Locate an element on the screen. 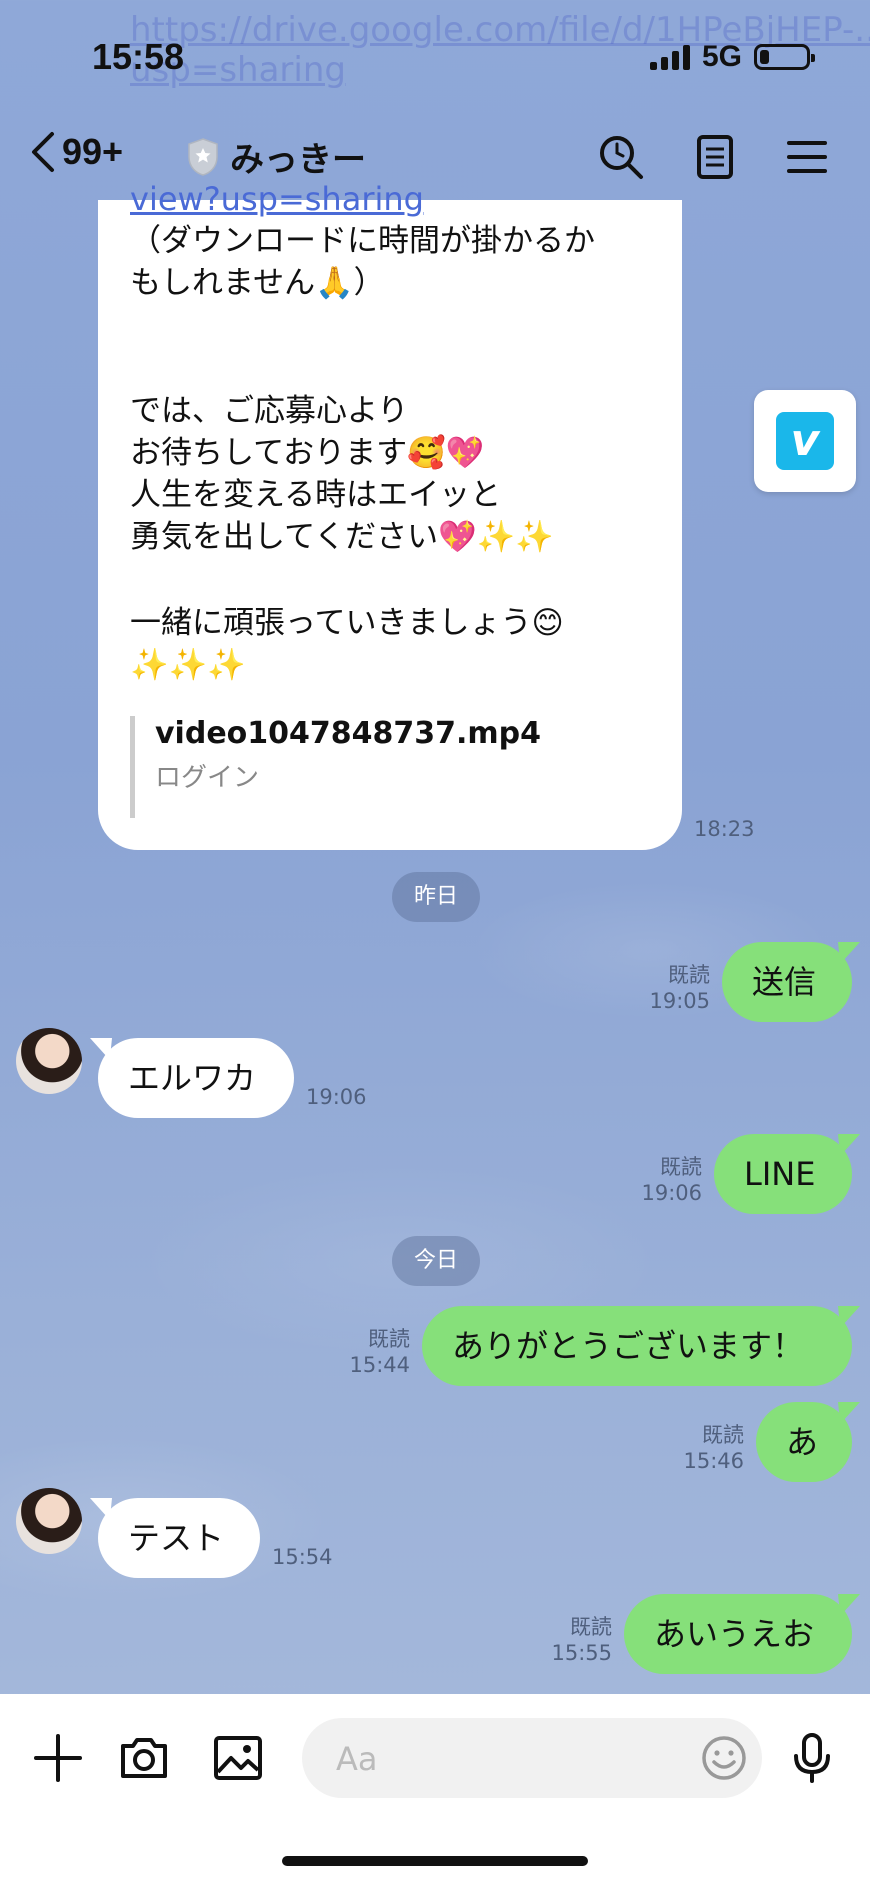 This screenshot has width=870, height=1883. camera-icon is located at coordinates (144, 1758).